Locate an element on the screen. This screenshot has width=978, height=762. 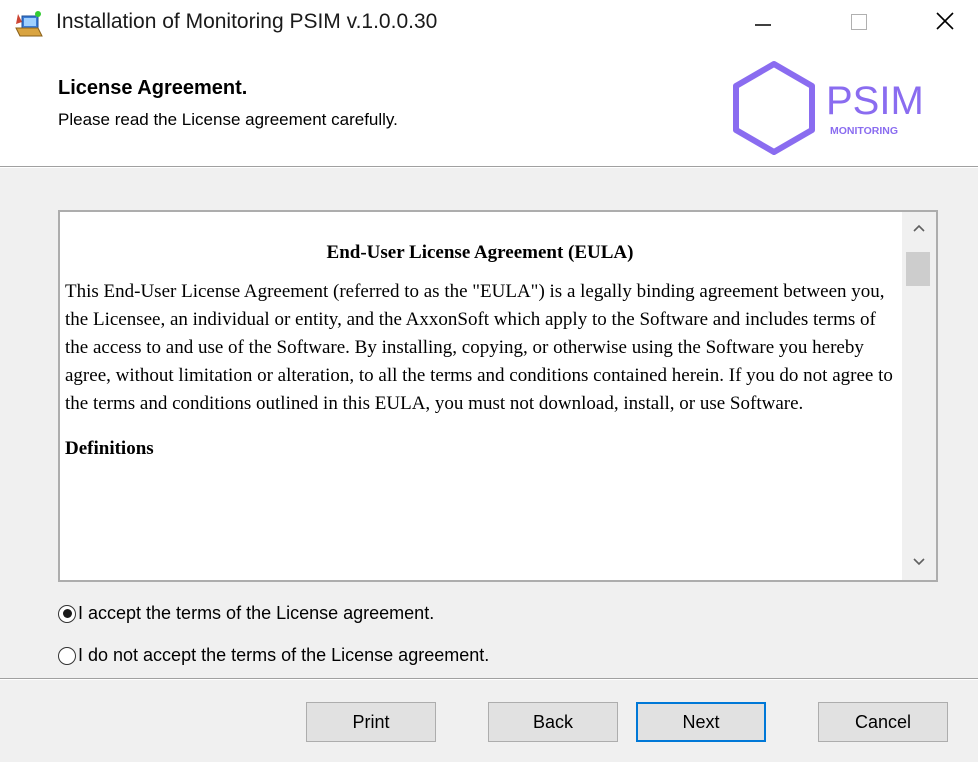
maximize-icon is located at coordinates (859, 23).